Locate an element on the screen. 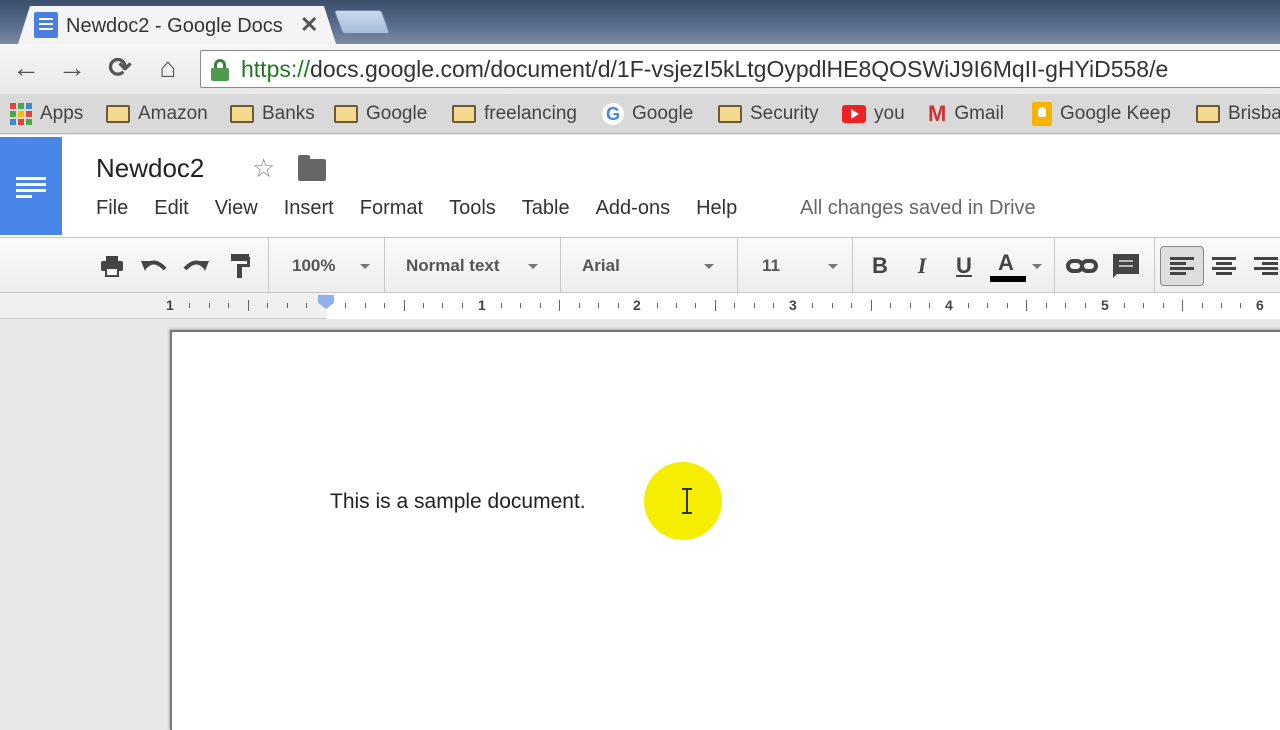 The width and height of the screenshot is (1280, 730). redo-button is located at coordinates (196, 266).